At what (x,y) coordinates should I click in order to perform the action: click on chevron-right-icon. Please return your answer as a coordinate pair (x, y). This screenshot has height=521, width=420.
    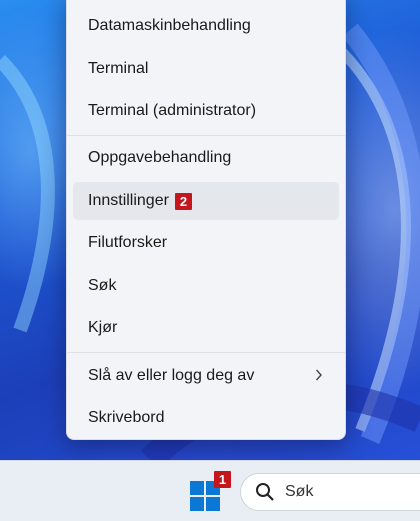
    Looking at the image, I should click on (319, 377).